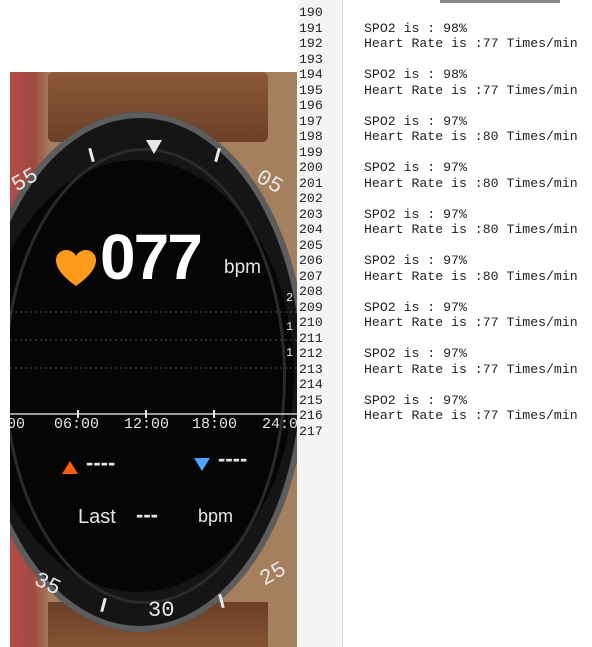  Describe the element at coordinates (311, 245) in the screenshot. I see `line-number: 205` at that location.